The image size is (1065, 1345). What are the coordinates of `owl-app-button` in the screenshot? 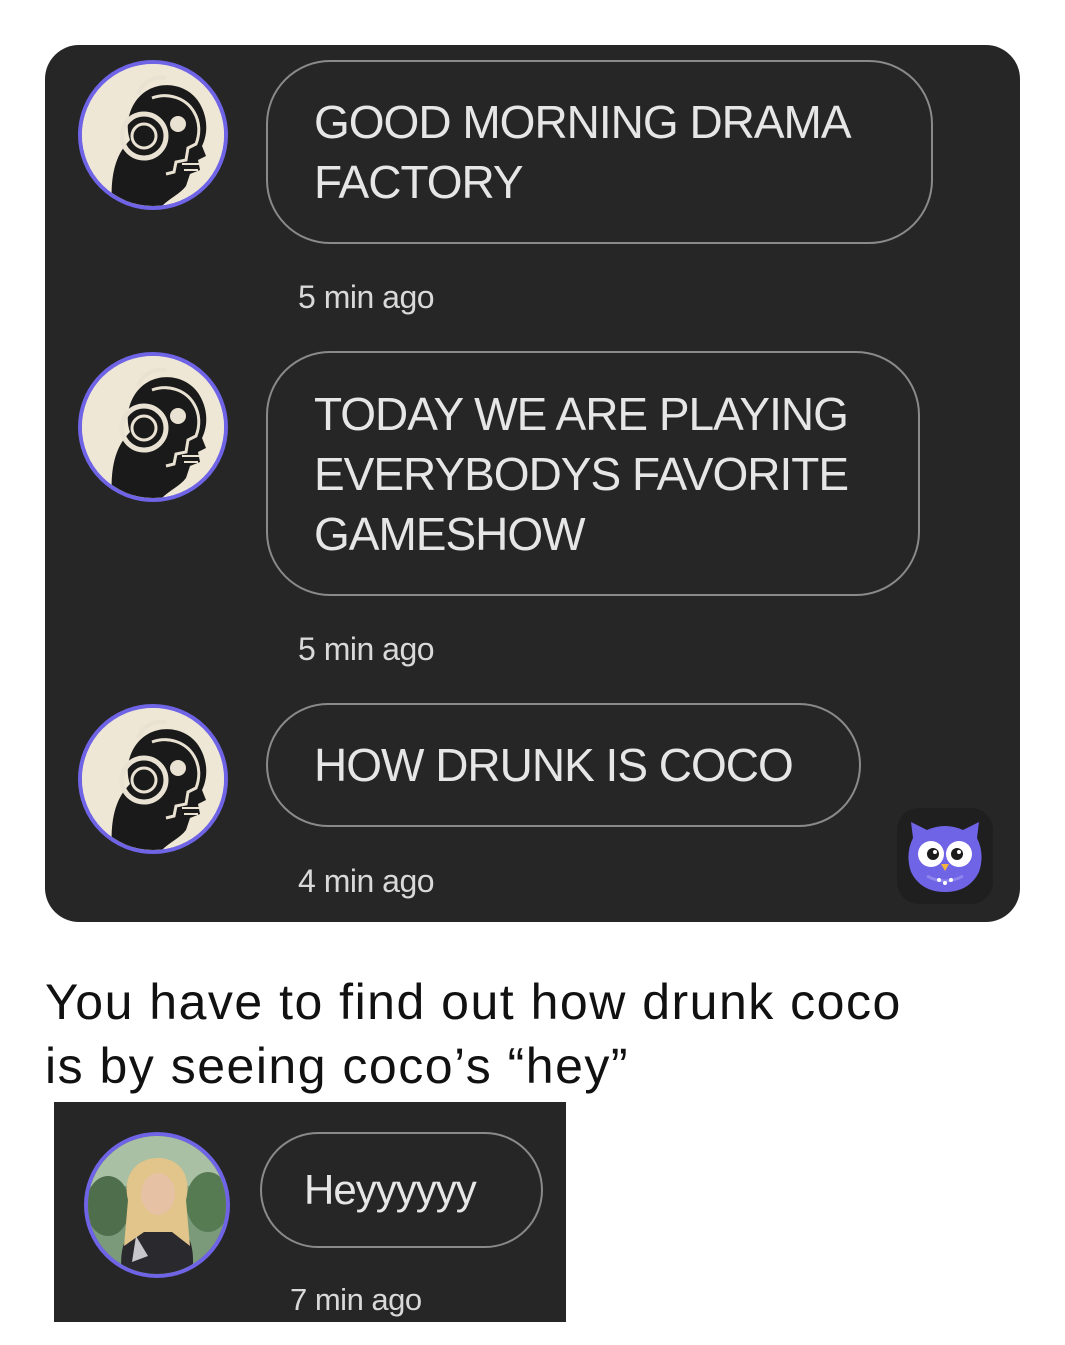 It's located at (945, 856).